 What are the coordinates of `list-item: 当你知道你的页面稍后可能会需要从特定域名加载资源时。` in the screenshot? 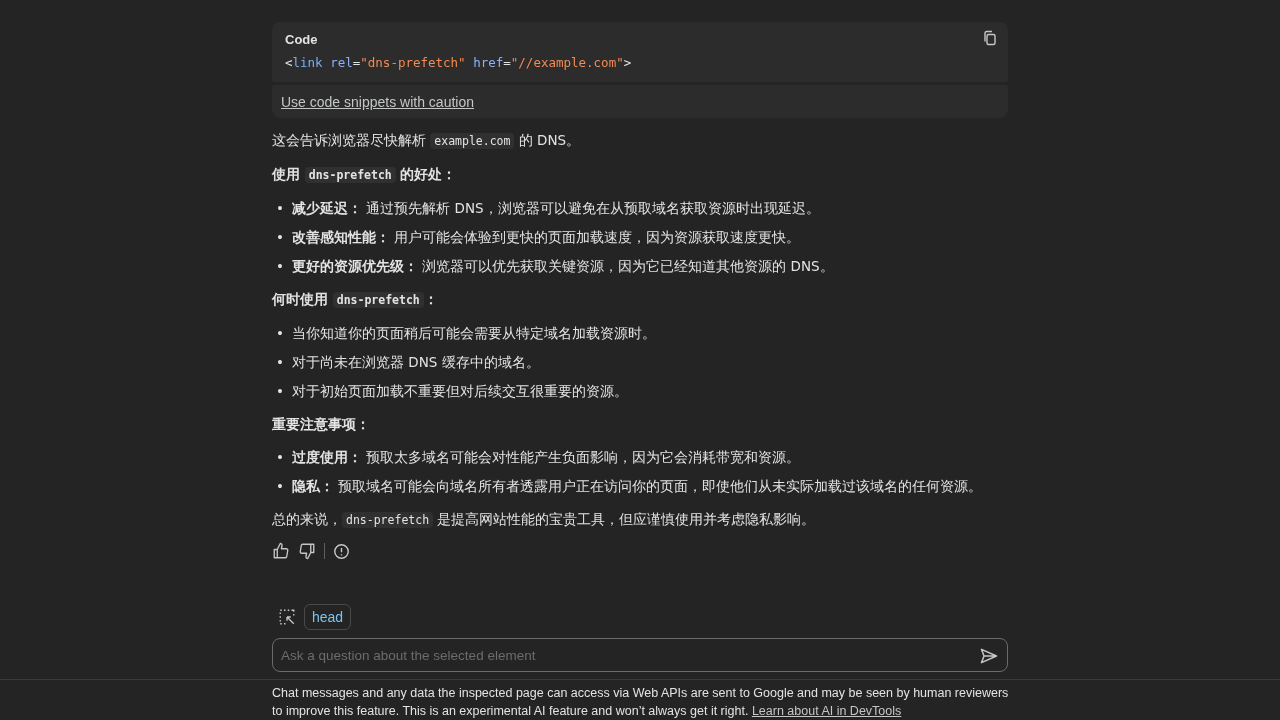 It's located at (473, 333).